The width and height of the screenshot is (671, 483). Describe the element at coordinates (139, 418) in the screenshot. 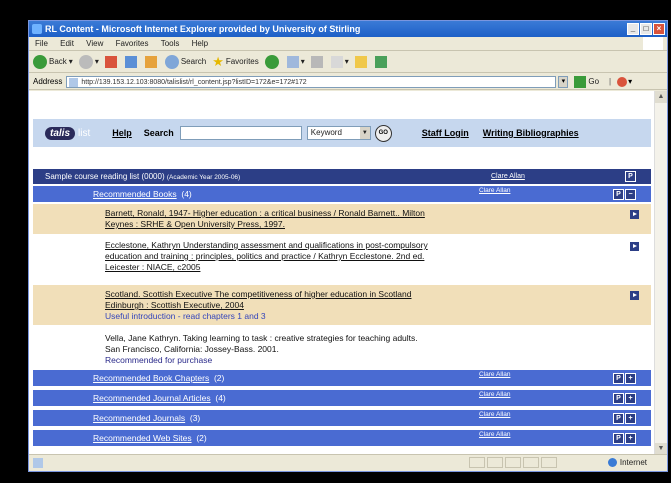

I see `section-label: Recommended Journals` at that location.